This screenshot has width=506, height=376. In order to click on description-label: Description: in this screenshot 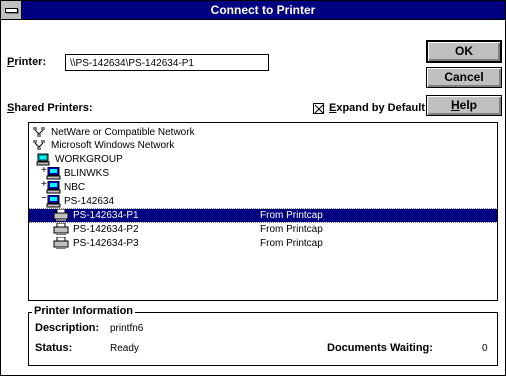, I will do `click(67, 328)`.